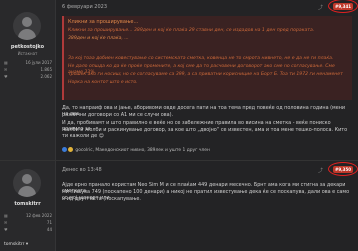 The height and width of the screenshot is (251, 358). What do you see at coordinates (28, 76) in the screenshot?
I see `author-likes: ♥ 2.062` at bounding box center [28, 76].